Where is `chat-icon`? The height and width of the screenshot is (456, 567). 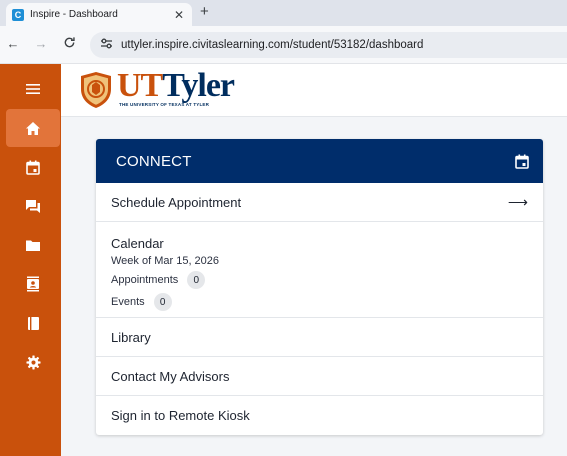 chat-icon is located at coordinates (33, 206).